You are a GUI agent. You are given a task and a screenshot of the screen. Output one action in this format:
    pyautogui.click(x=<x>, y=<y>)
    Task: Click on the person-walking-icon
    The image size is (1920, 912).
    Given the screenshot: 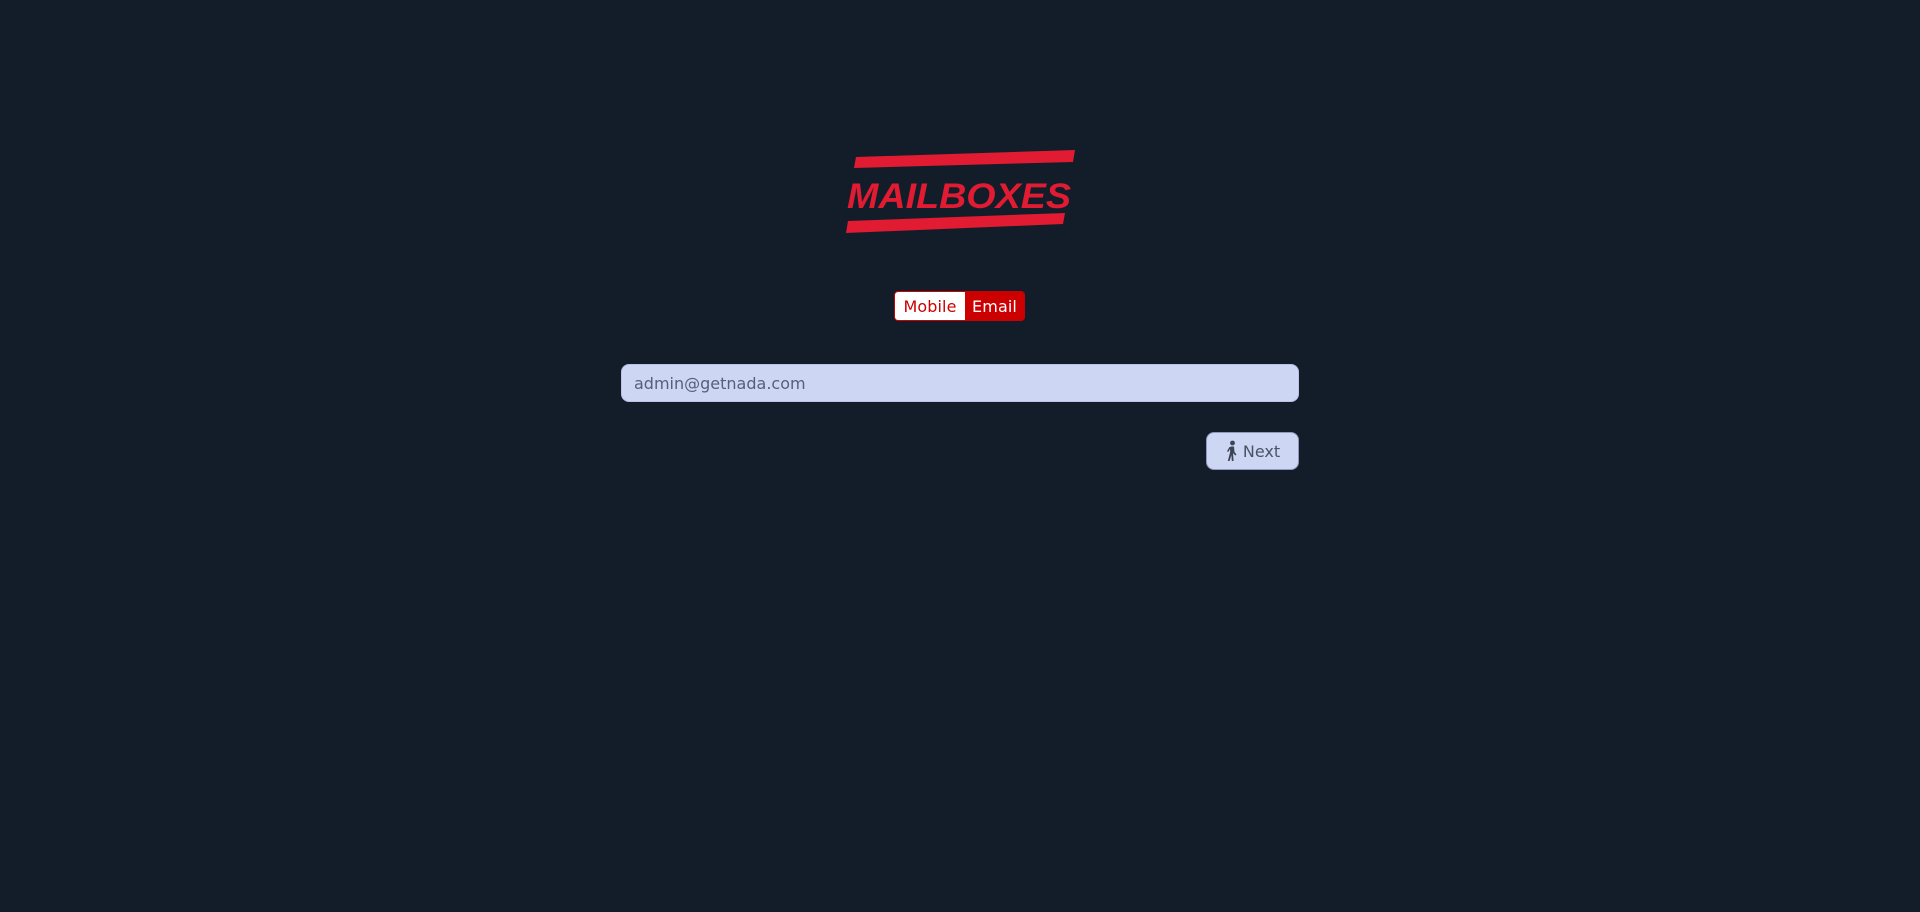 What is the action you would take?
    pyautogui.click(x=1232, y=451)
    